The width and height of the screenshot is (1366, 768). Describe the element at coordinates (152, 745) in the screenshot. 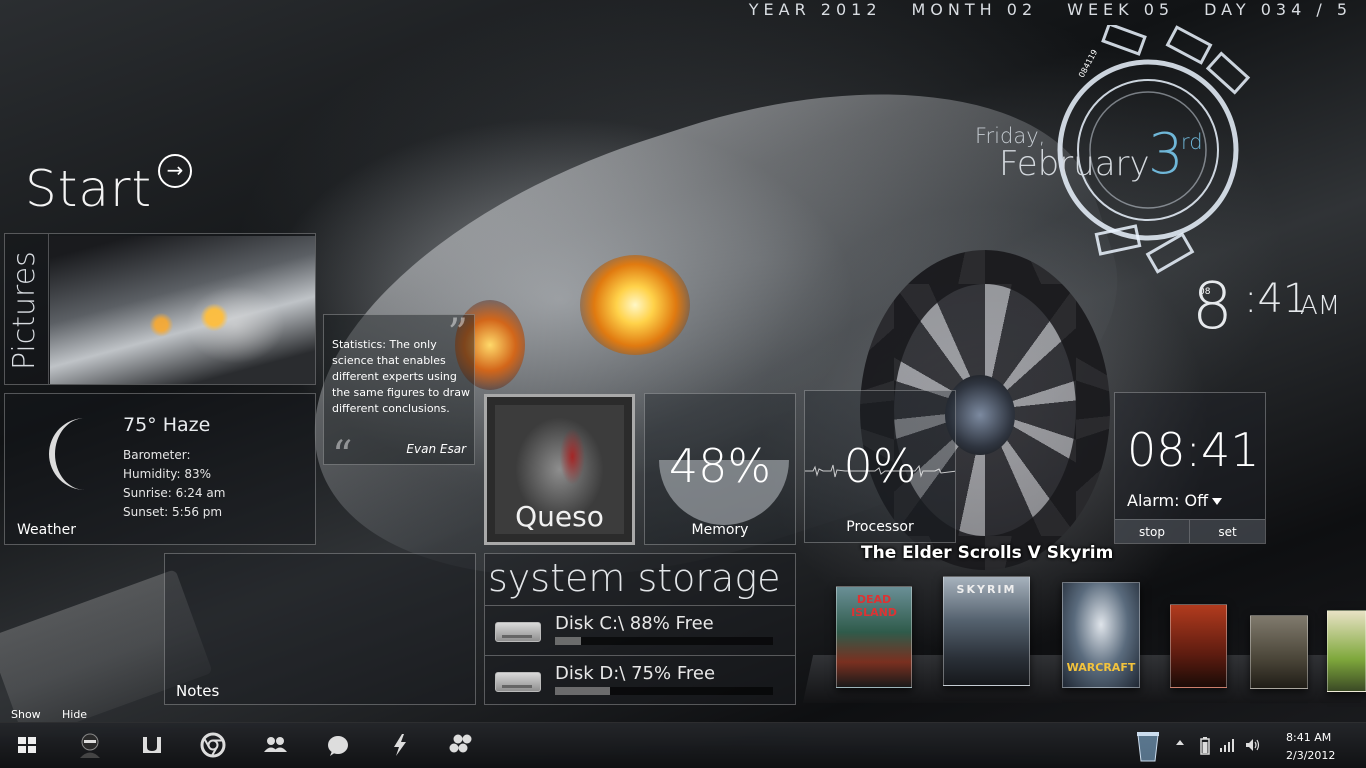

I see `utorrent-icon` at that location.